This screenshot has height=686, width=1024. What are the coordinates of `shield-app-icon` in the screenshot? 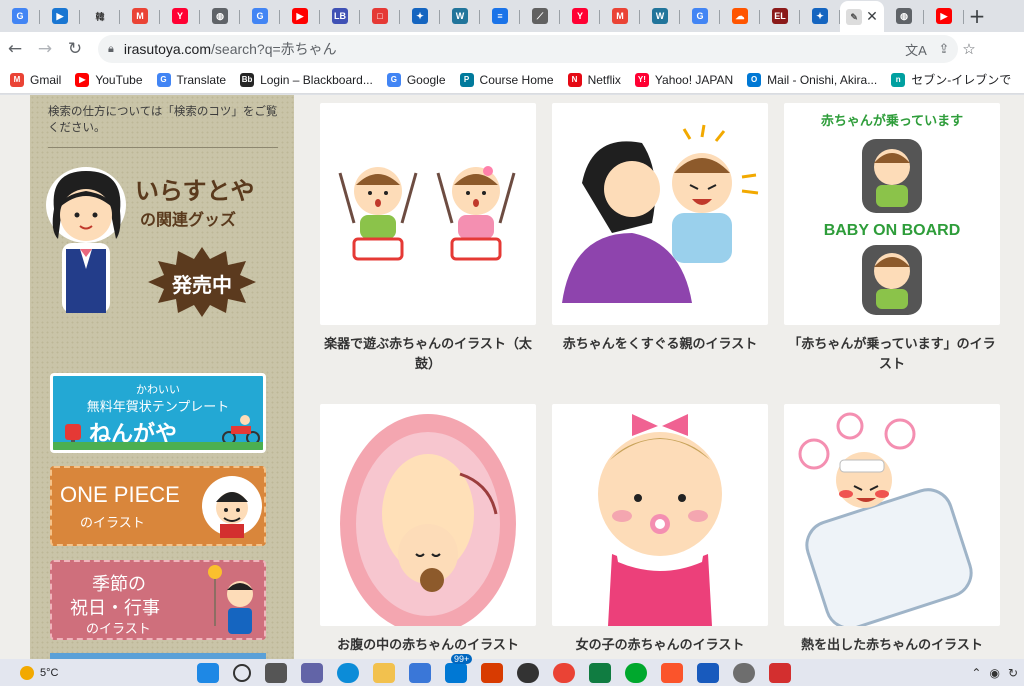 It's located at (528, 672).